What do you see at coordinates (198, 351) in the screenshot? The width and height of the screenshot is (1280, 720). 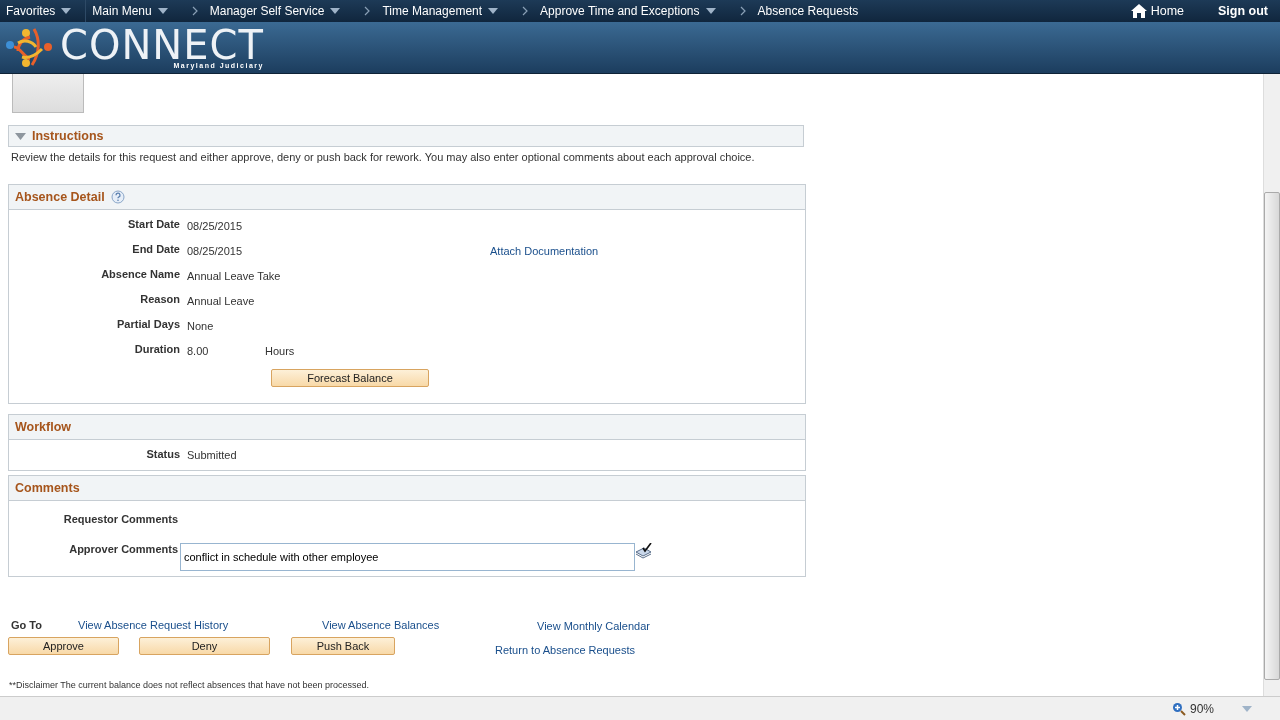 I see `field-value: 8.00` at bounding box center [198, 351].